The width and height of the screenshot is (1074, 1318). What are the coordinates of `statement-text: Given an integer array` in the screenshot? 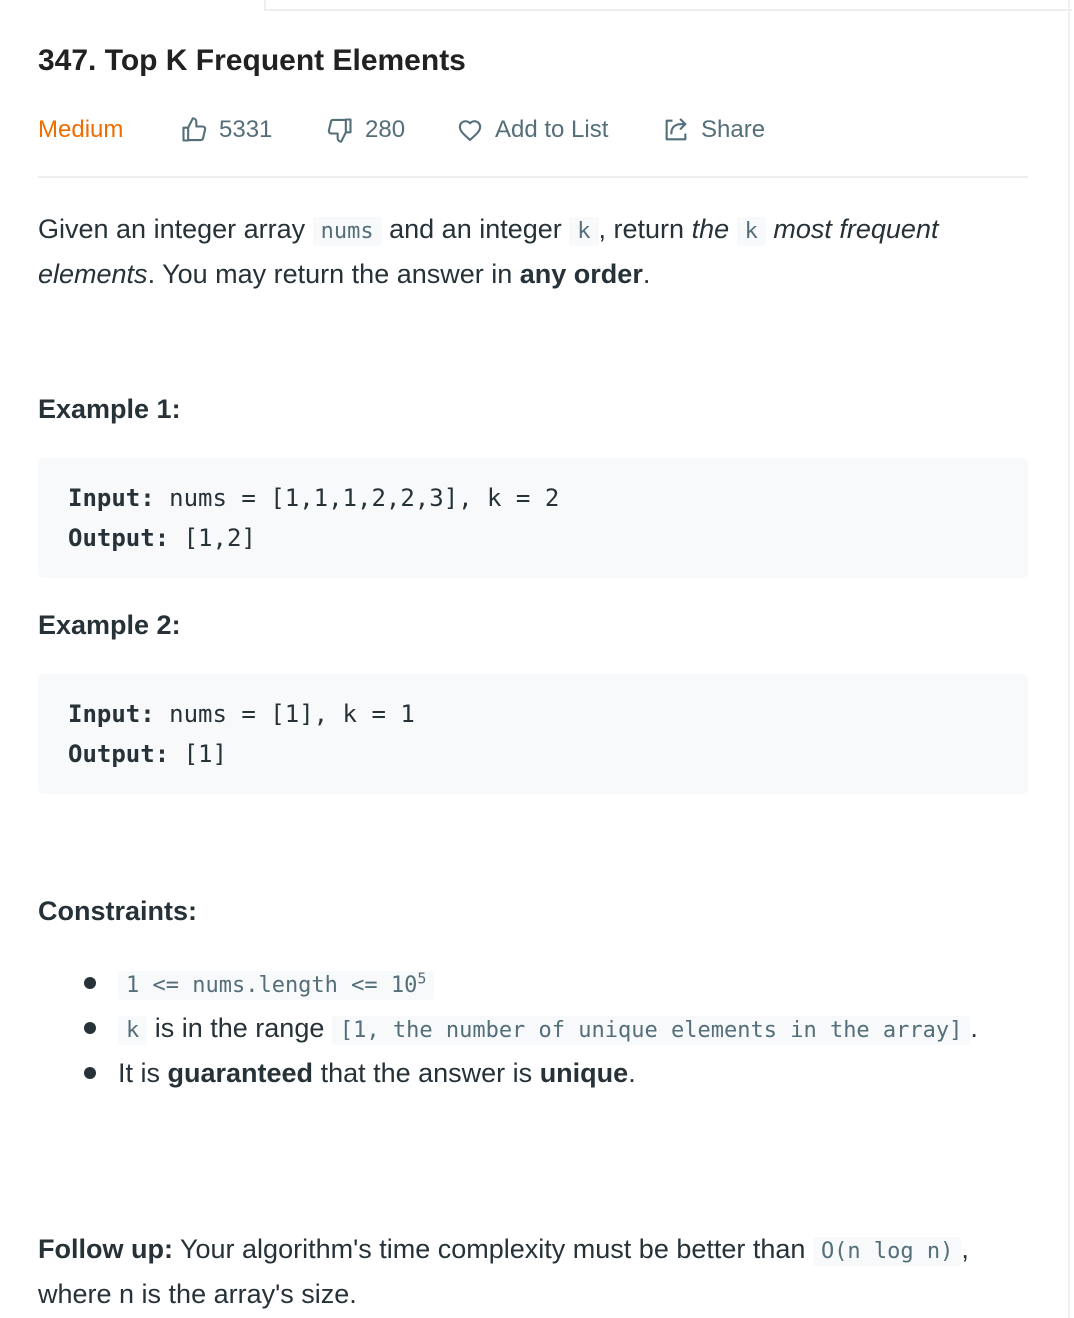 It's located at (175, 229).